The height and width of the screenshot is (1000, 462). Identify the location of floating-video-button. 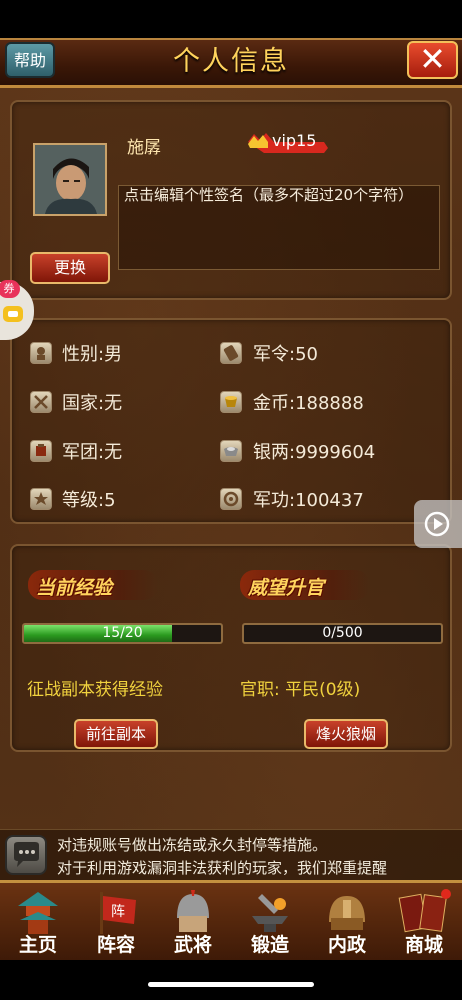
(438, 524).